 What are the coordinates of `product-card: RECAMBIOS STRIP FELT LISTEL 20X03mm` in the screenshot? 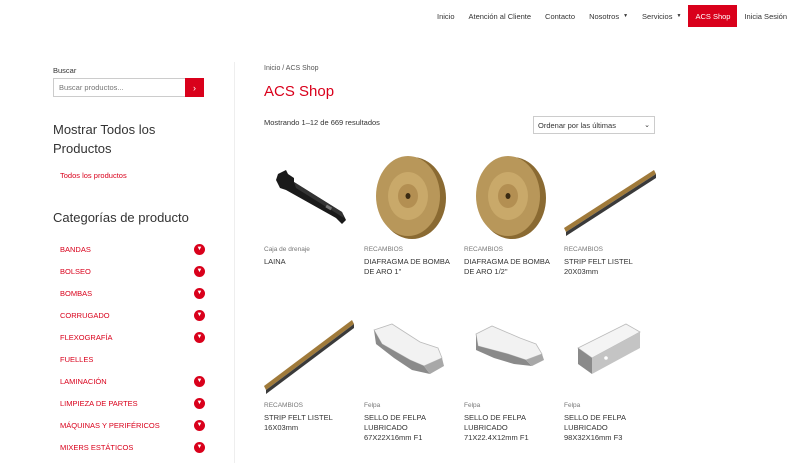 It's located at (610, 214).